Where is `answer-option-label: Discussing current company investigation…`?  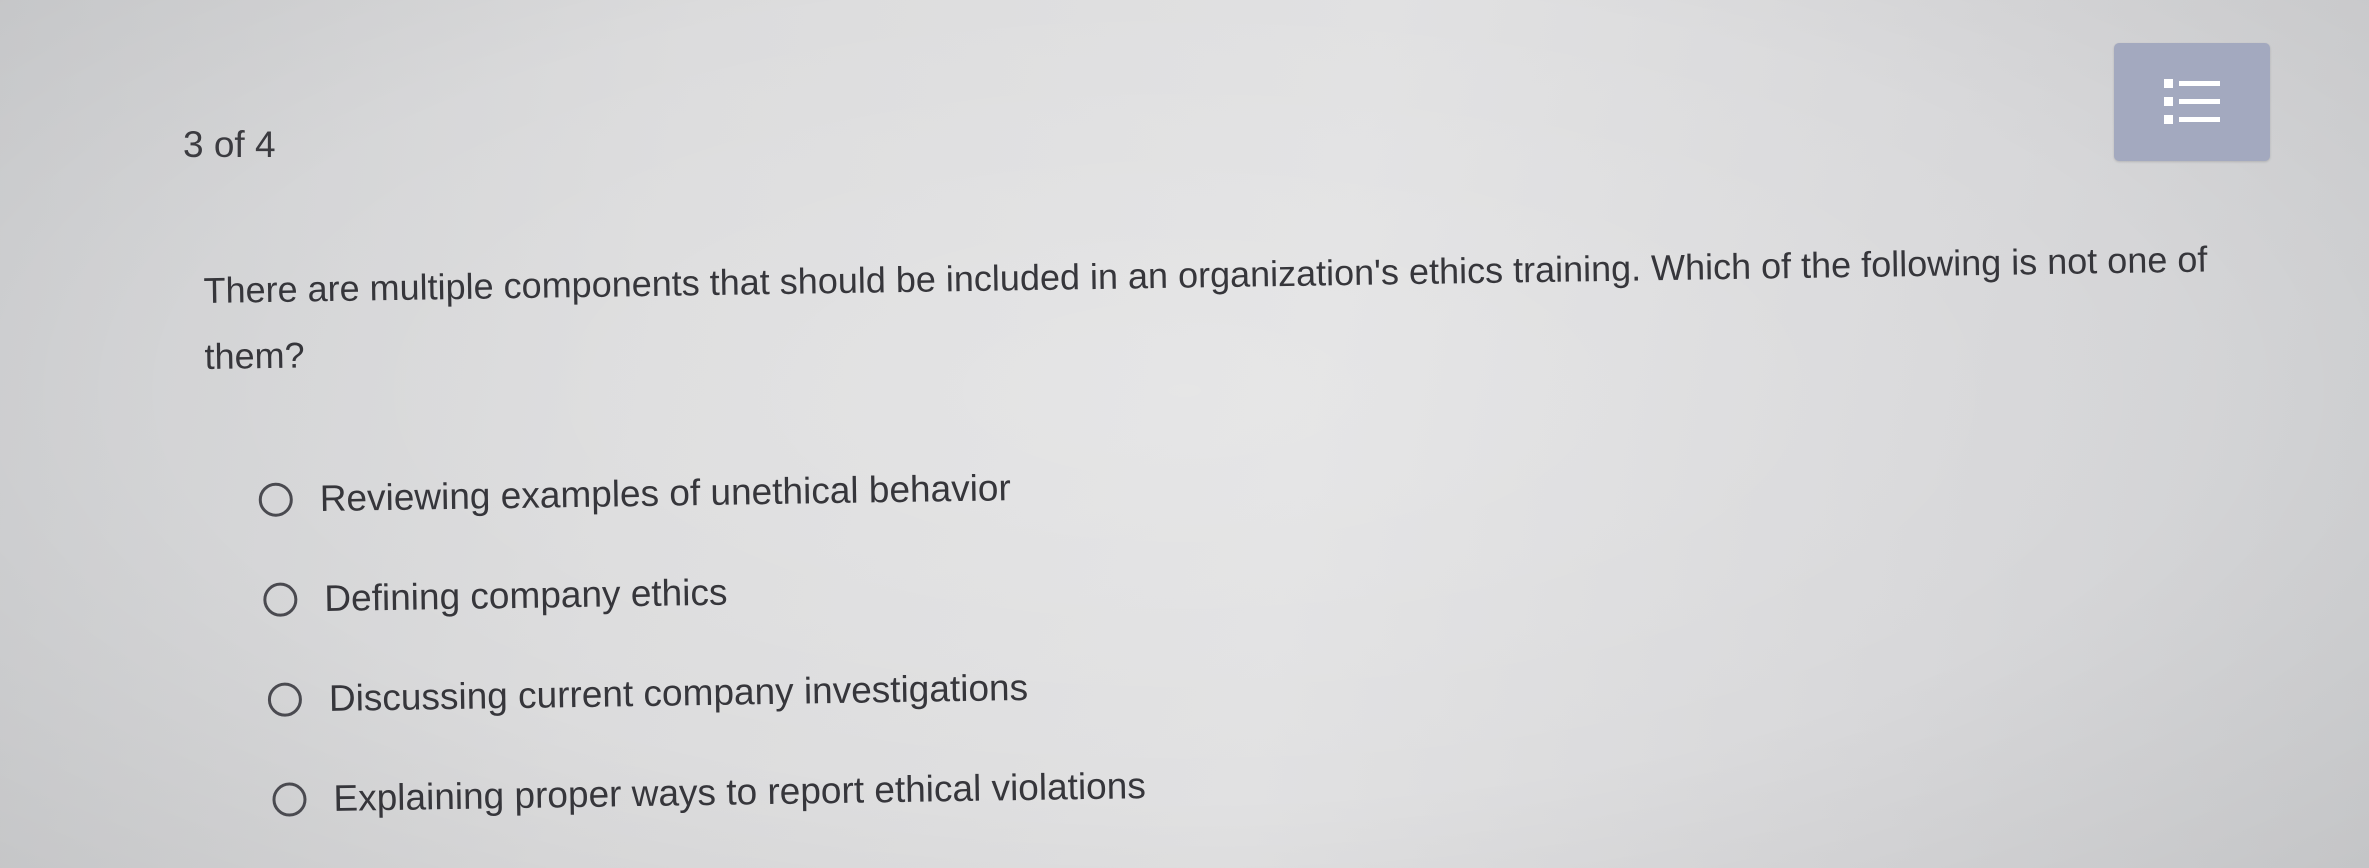
answer-option-label: Discussing current company investigation… is located at coordinates (678, 692).